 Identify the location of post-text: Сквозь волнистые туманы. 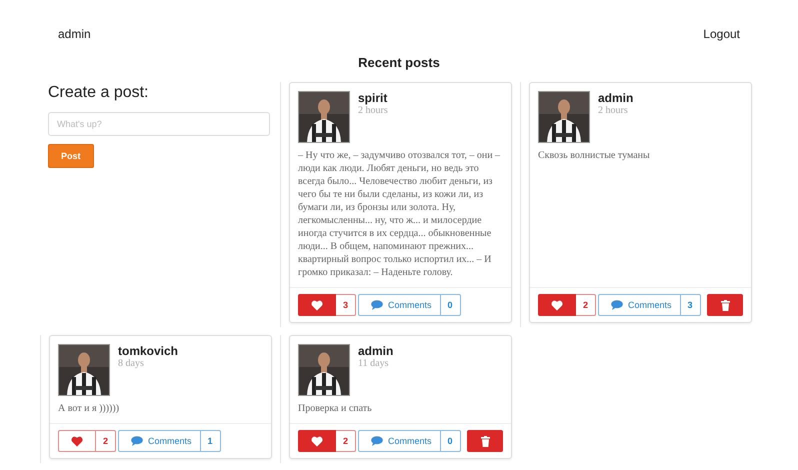
(594, 156).